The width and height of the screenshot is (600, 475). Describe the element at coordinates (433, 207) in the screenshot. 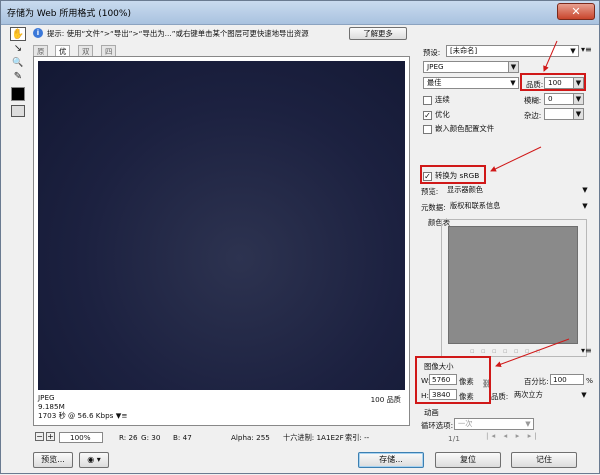

I see `metadata-label: 元数据:` at that location.